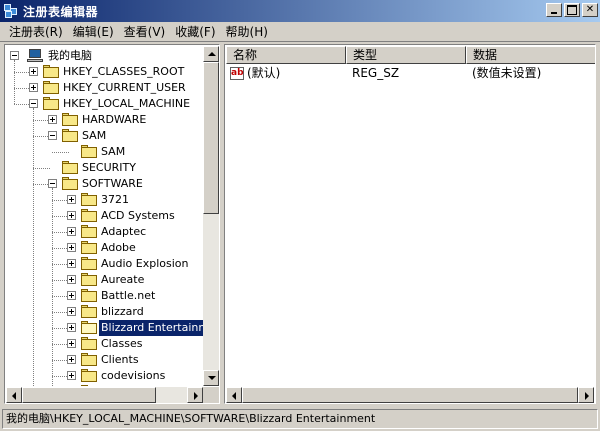  What do you see at coordinates (89, 395) in the screenshot?
I see `scroll-thumb-horizontal` at bounding box center [89, 395].